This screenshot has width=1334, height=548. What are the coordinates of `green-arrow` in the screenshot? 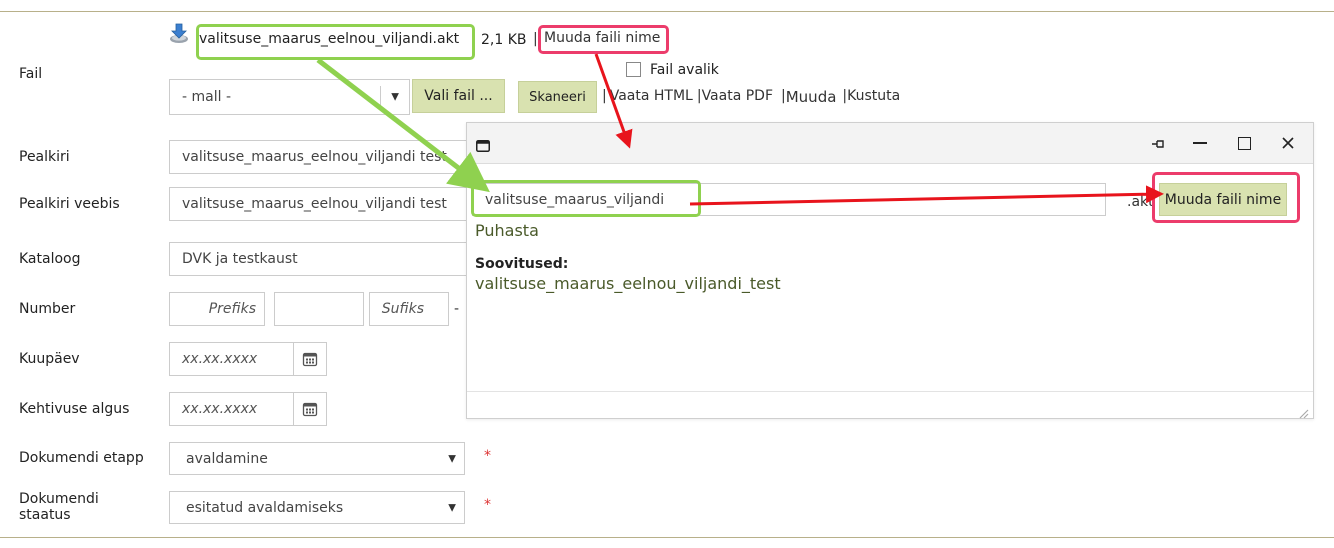 It's located at (403, 125).